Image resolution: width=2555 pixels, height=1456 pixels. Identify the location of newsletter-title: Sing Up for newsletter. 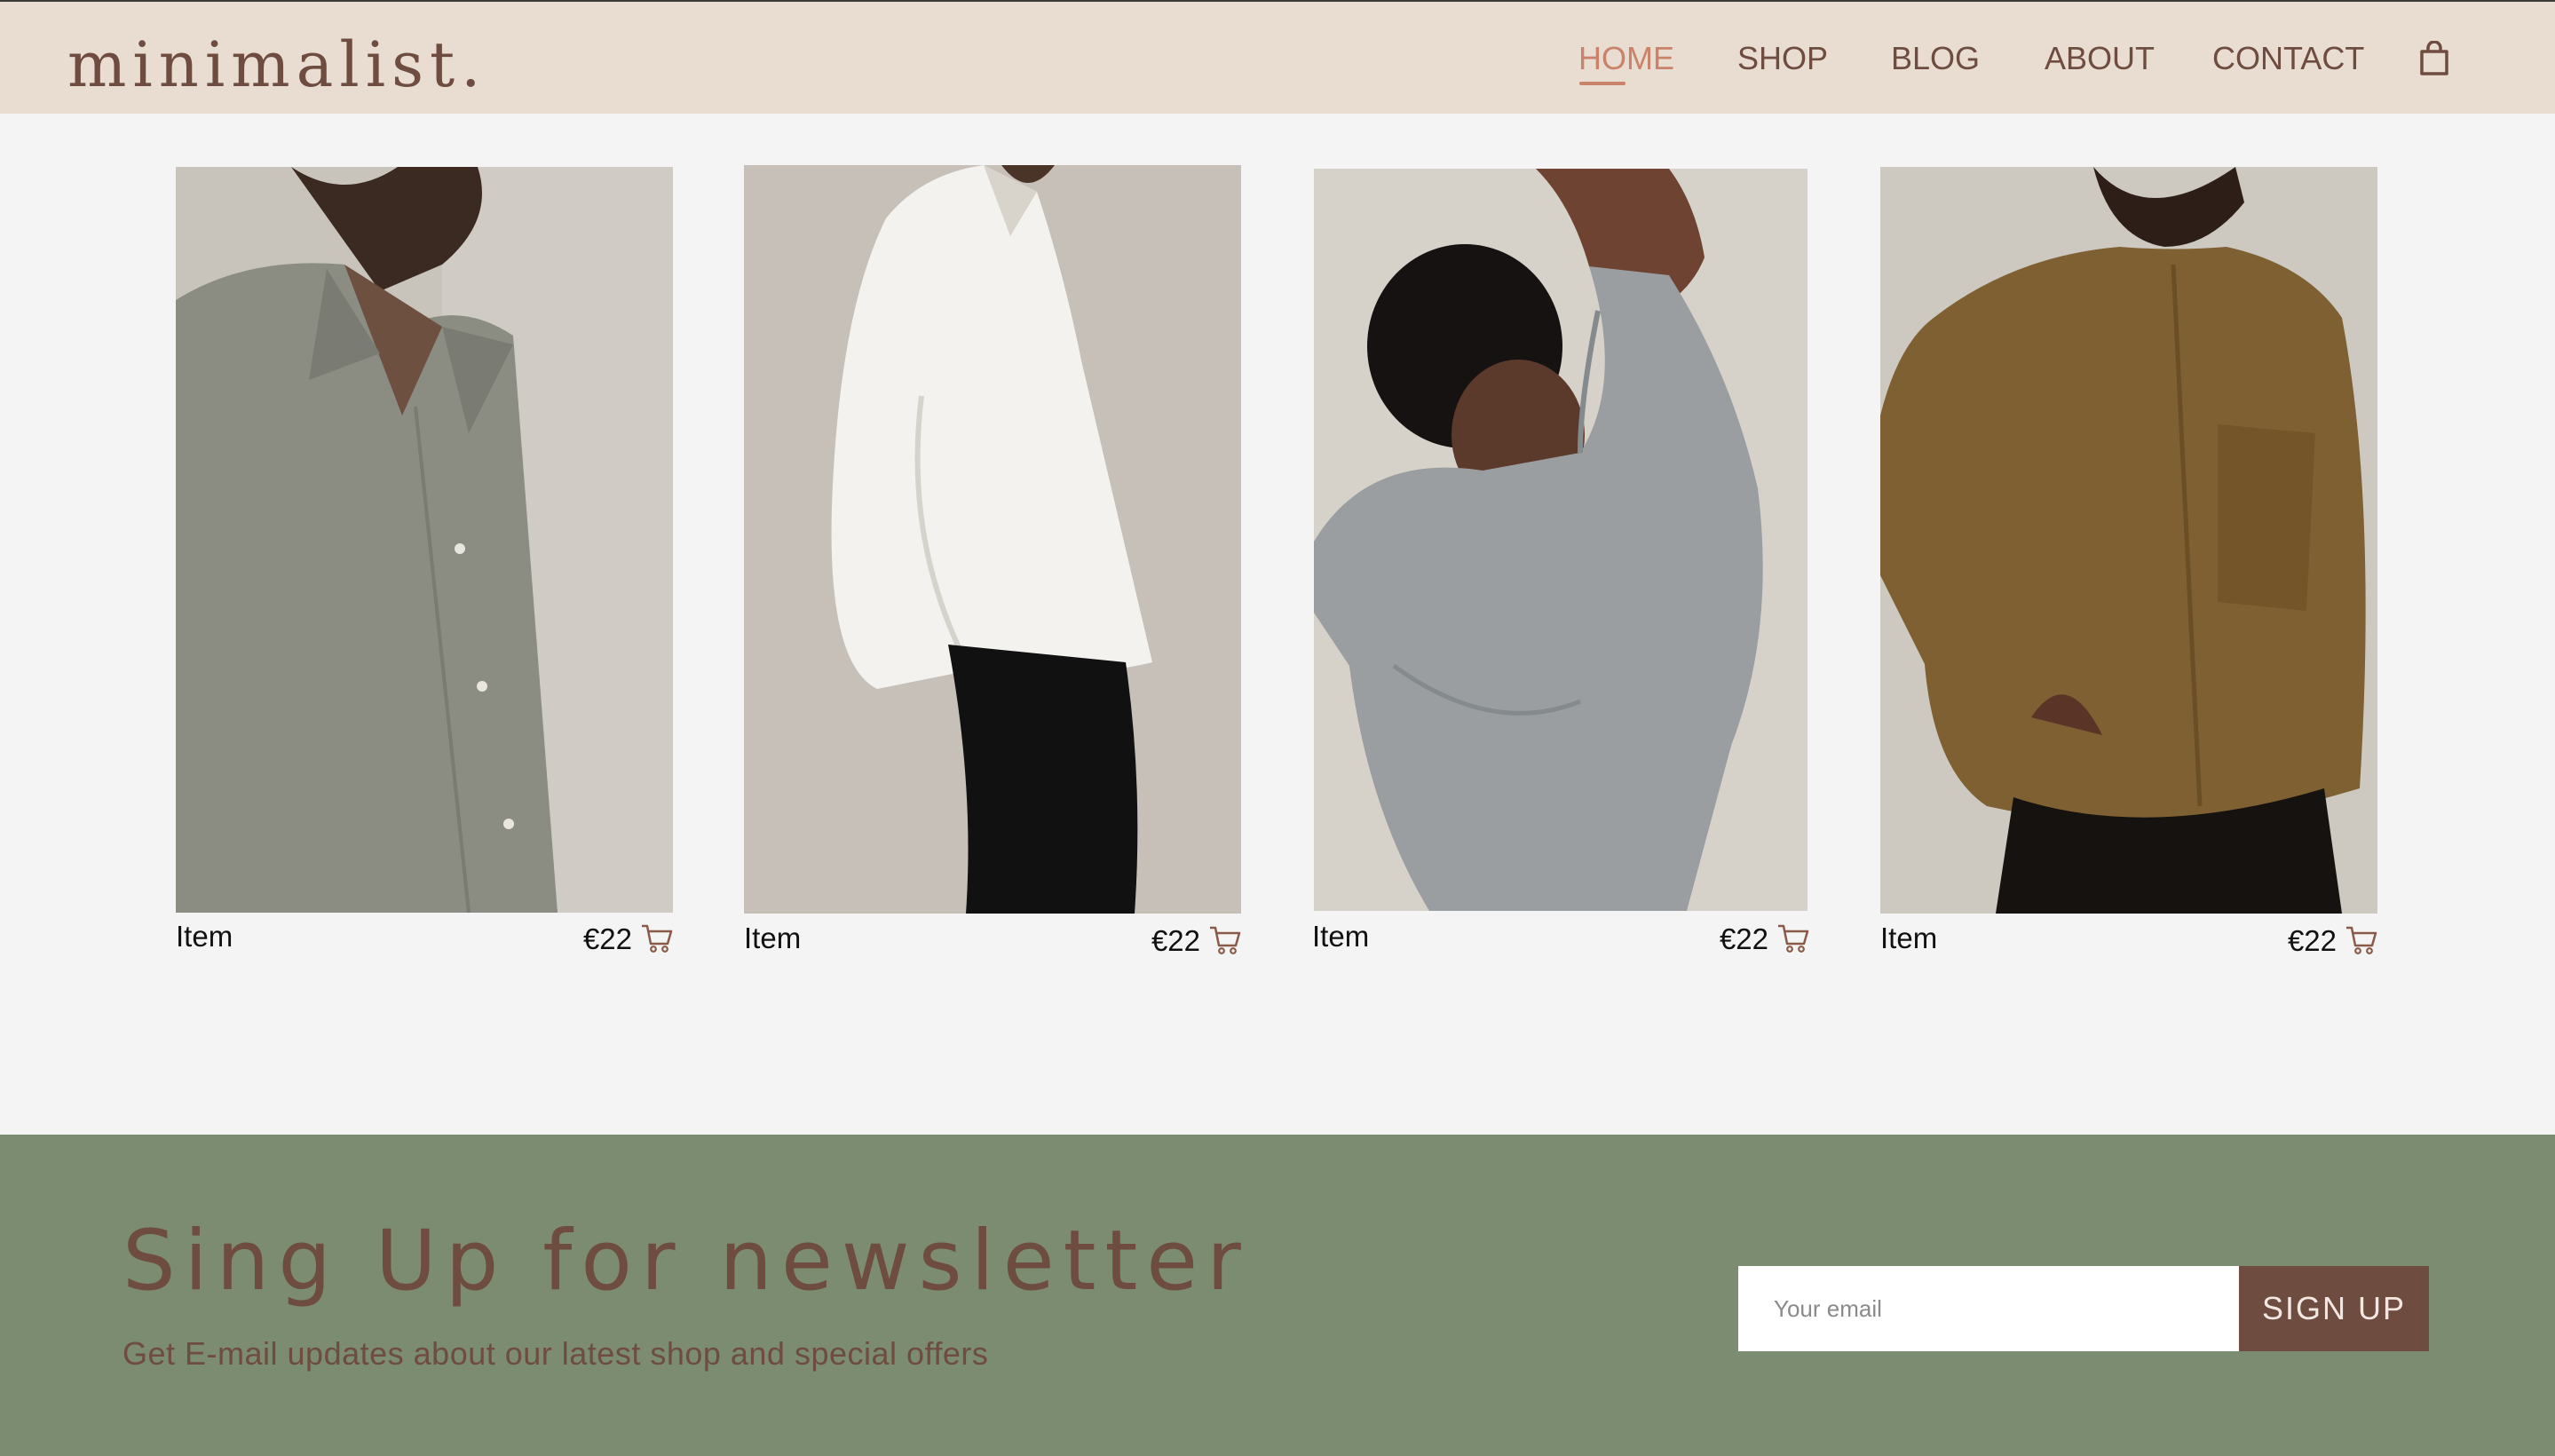
(686, 1261).